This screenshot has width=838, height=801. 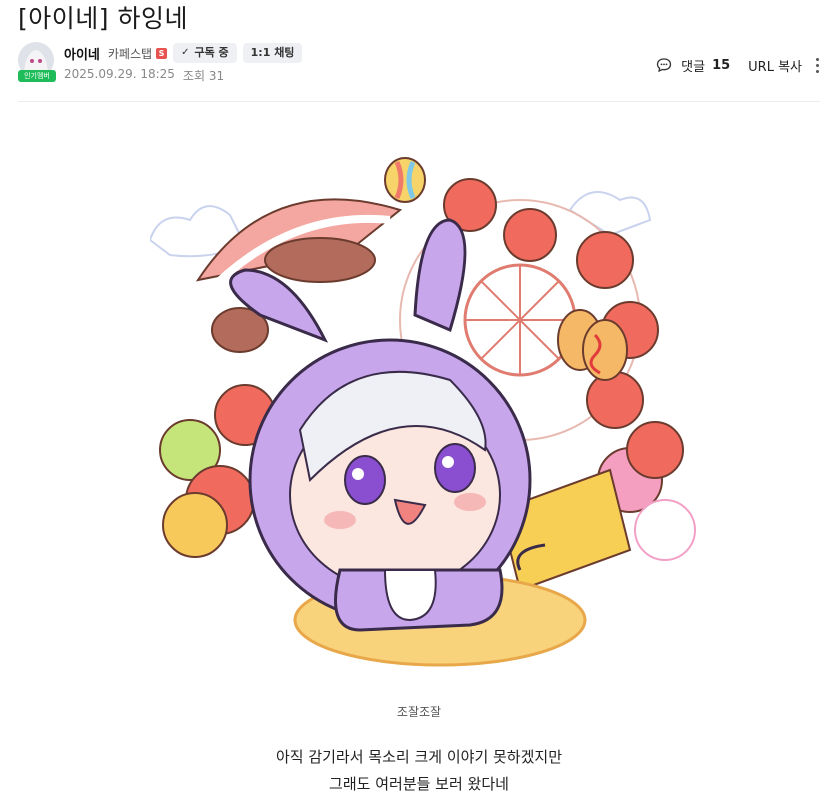 I want to click on author-row: 아이네 카페스탭 S ✓ 구독 중 1:1 채팅, so click(x=183, y=53).